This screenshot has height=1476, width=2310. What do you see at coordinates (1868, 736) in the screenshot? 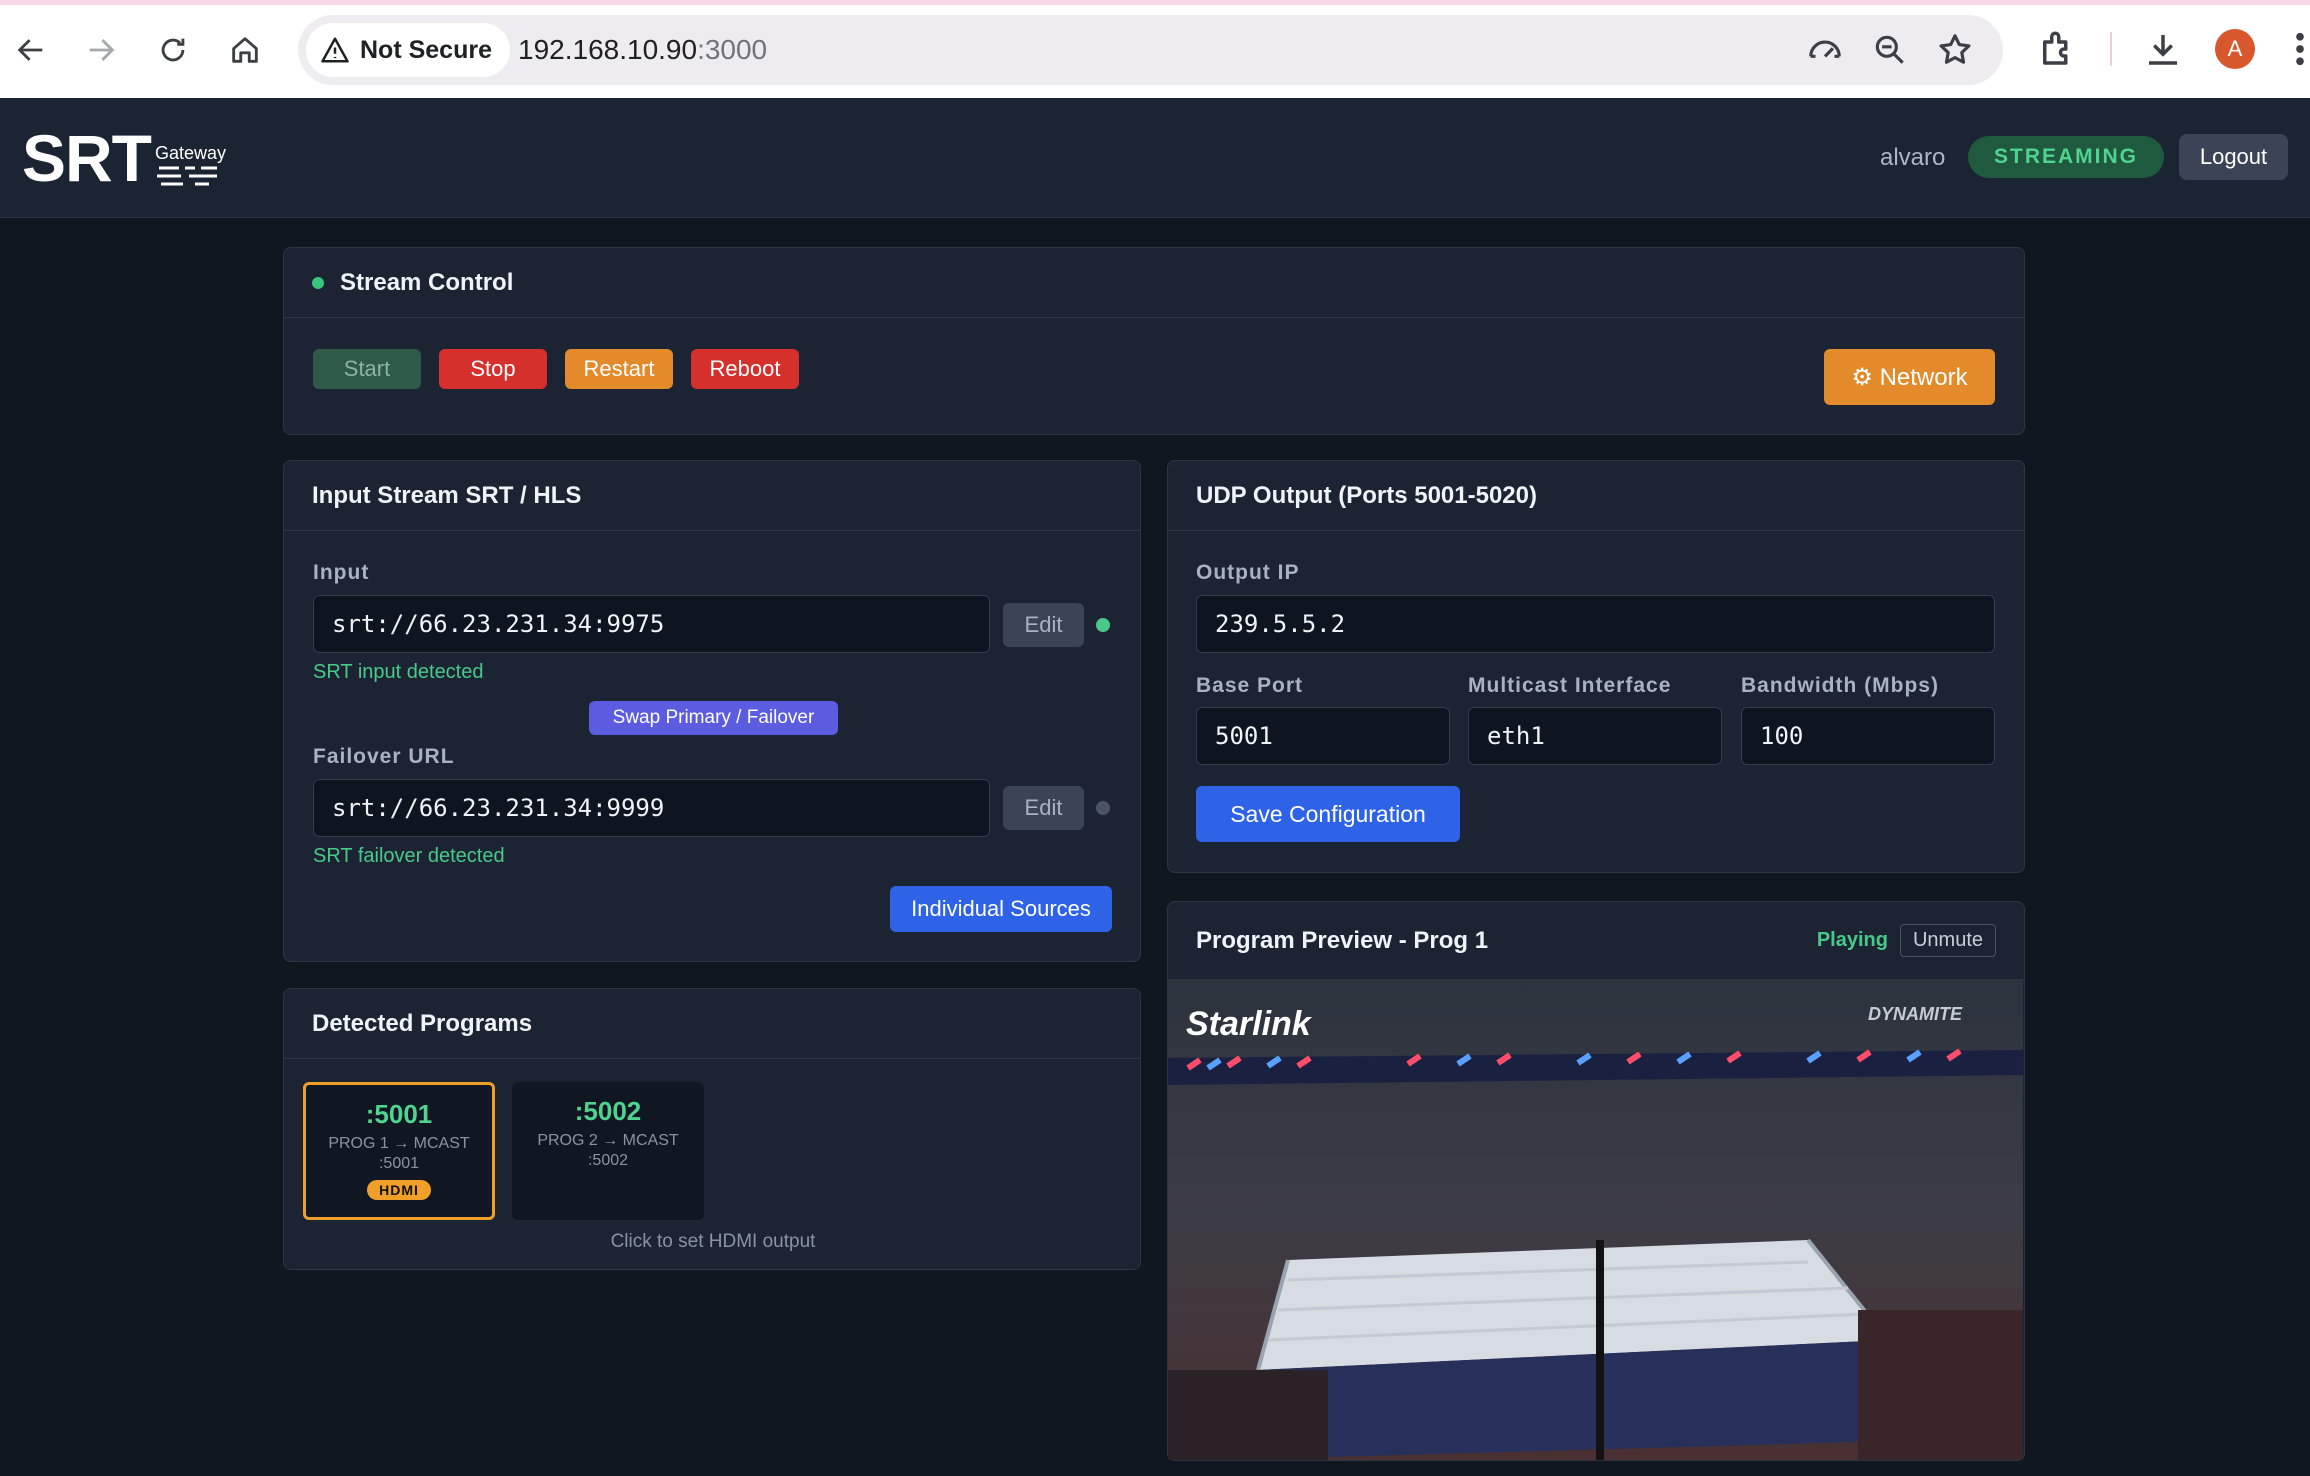
I see `bandwidth-field: 100` at bounding box center [1868, 736].